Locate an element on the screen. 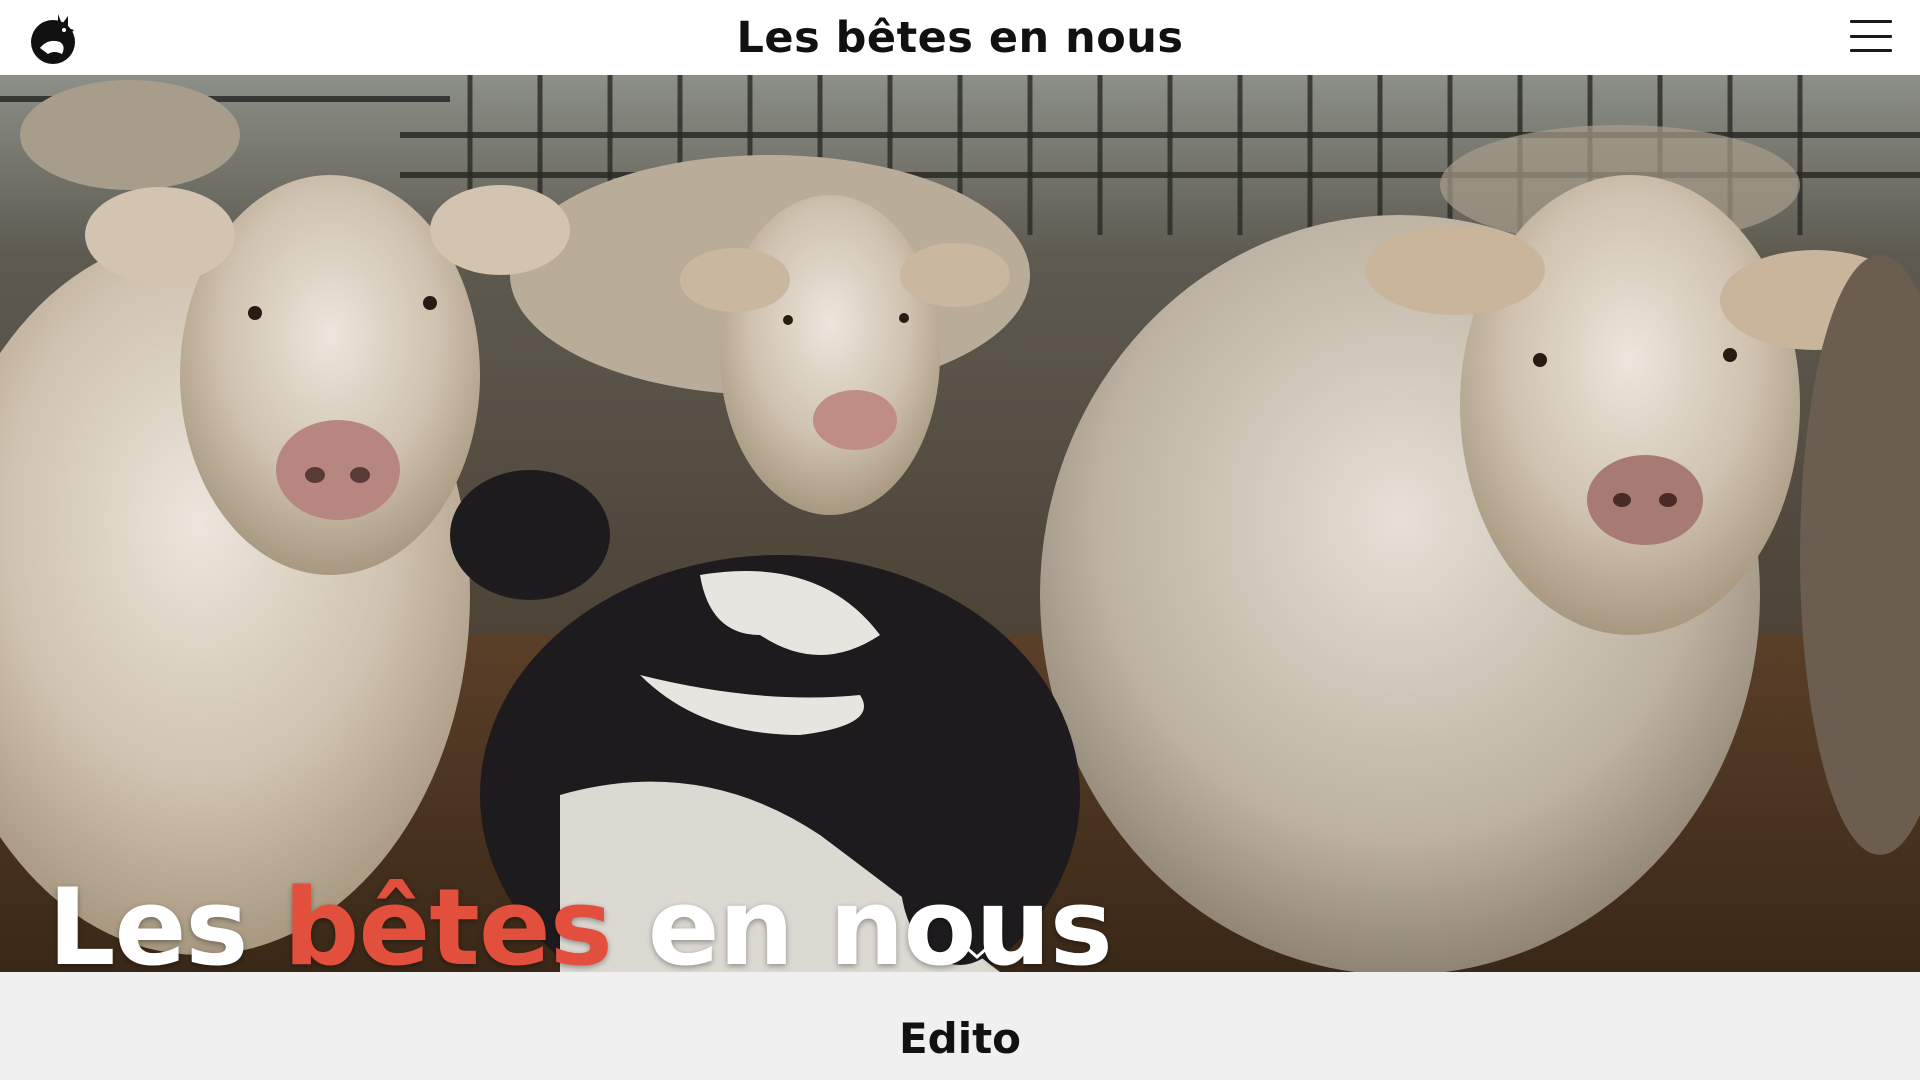 This screenshot has width=1920, height=1080. hero-title-accent: bêtes is located at coordinates (447, 919).